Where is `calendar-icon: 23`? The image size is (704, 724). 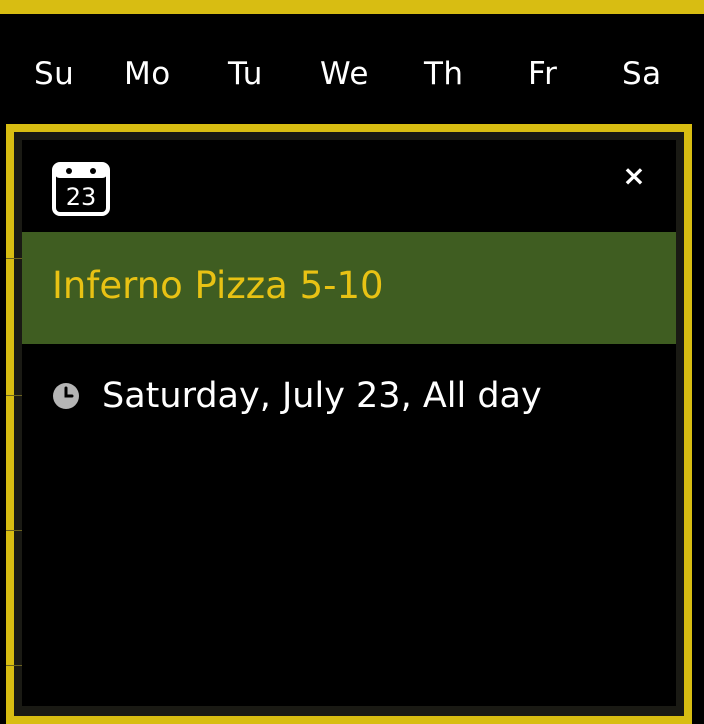 calendar-icon: 23 is located at coordinates (81, 189).